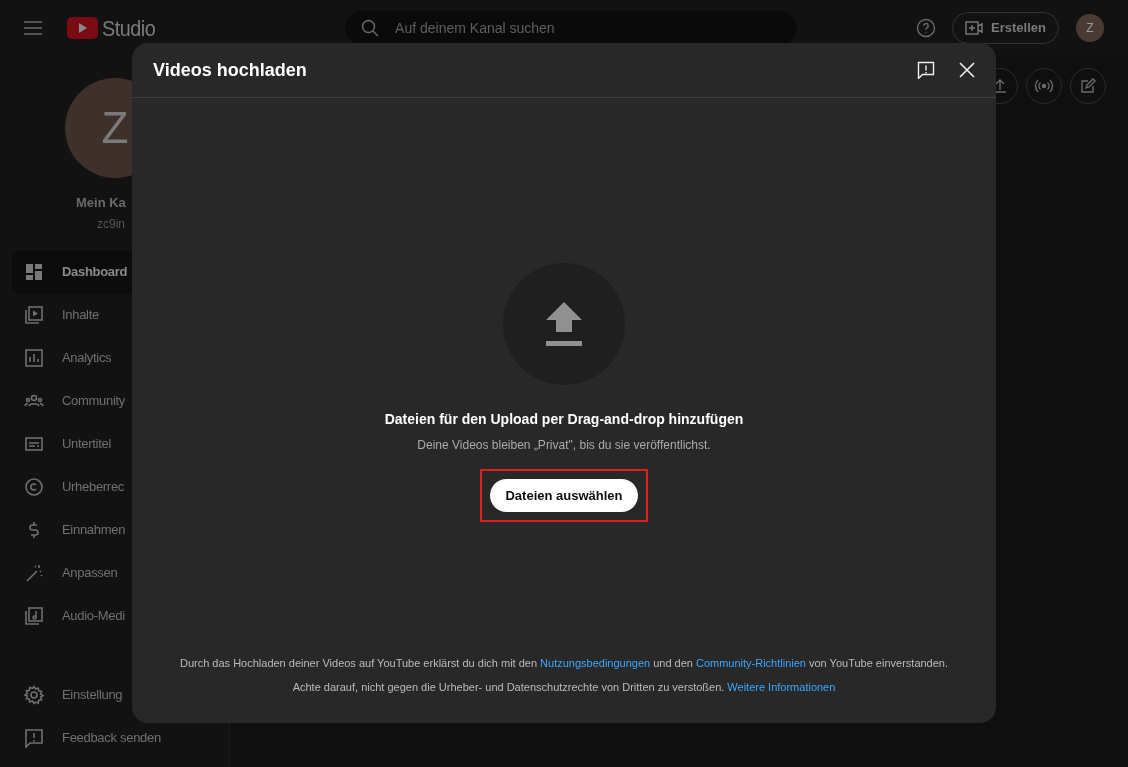 The image size is (1128, 767). I want to click on footer-link: Community-Richtlinien, so click(750, 663).